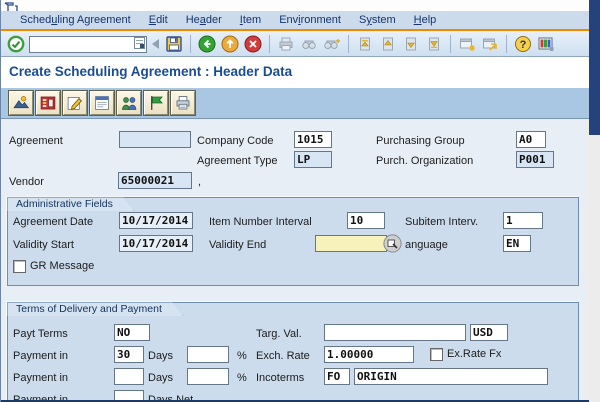  I want to click on next-page-icon, so click(411, 44).